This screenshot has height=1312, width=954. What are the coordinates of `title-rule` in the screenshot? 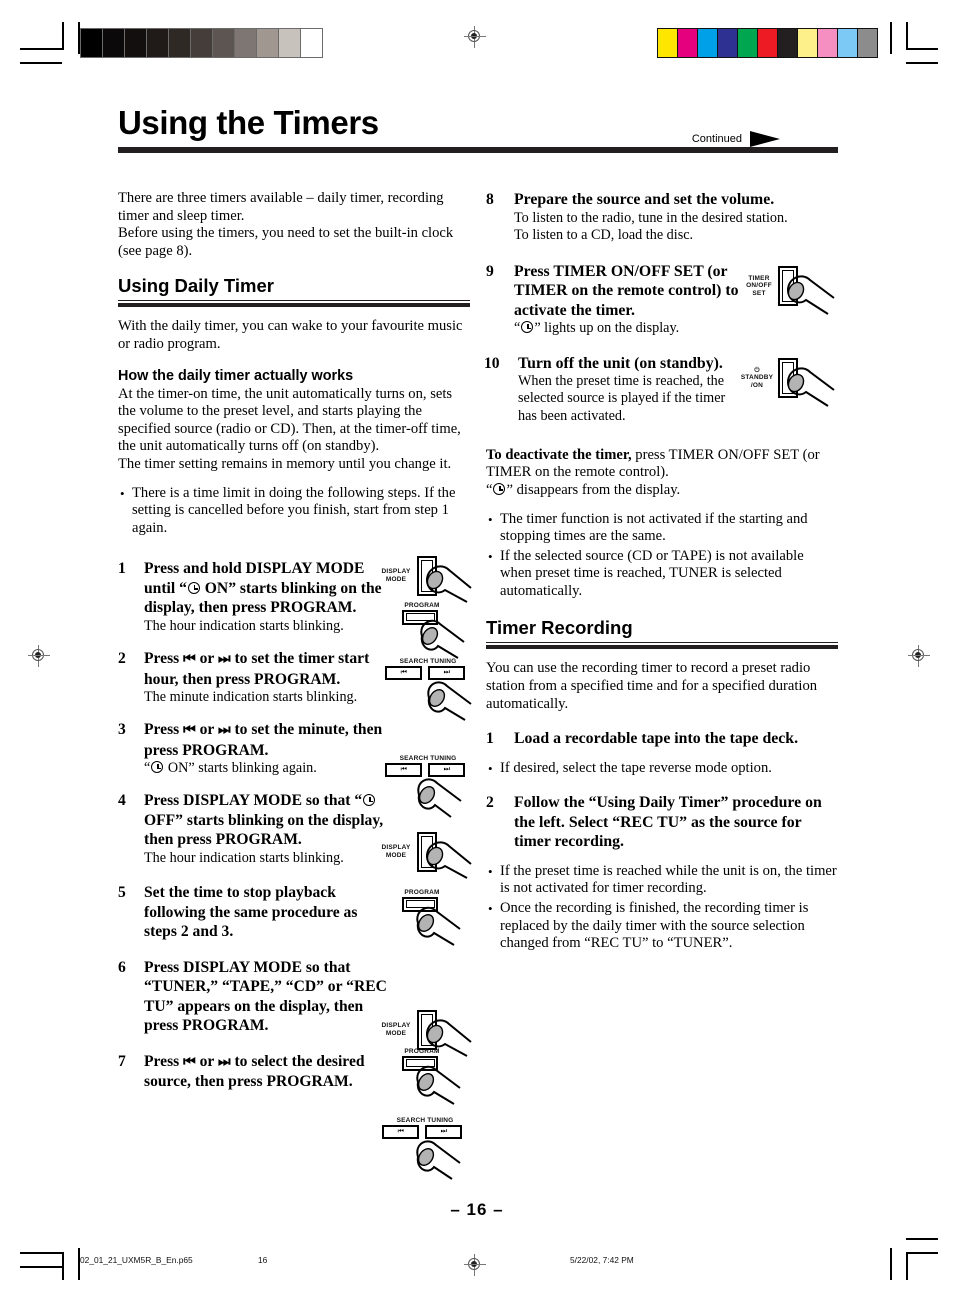 It's located at (478, 150).